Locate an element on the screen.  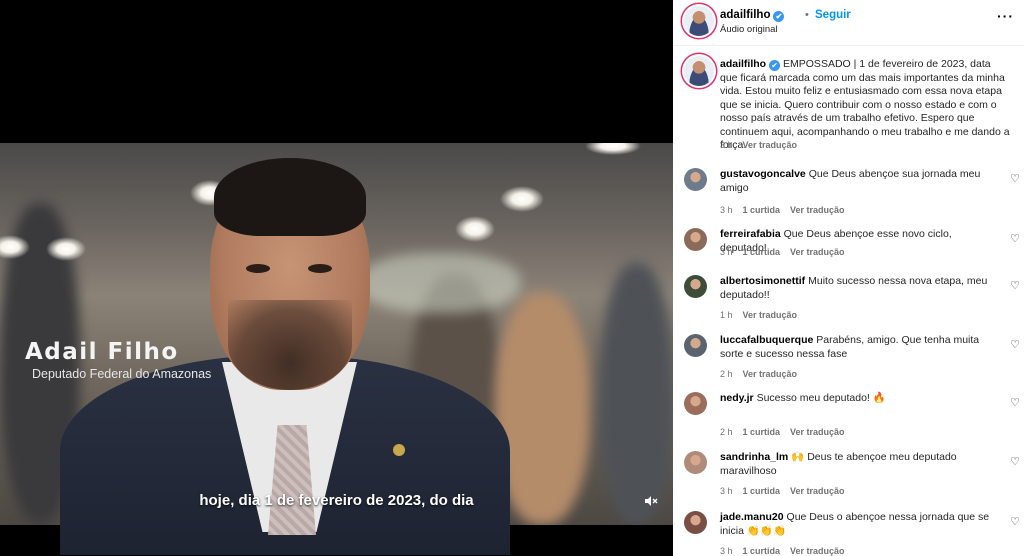
comment-username: jade.manu20 is located at coordinates (752, 517).